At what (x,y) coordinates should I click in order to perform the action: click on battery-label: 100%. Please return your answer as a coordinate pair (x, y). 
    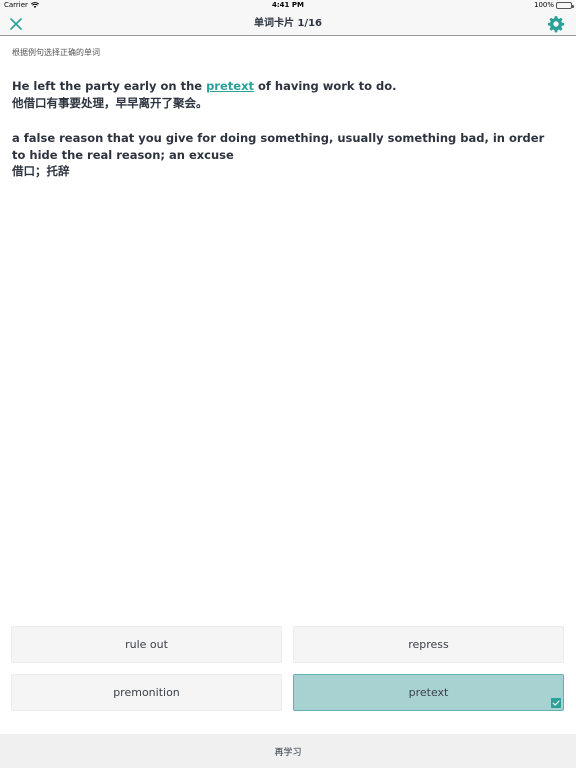
    Looking at the image, I should click on (543, 5).